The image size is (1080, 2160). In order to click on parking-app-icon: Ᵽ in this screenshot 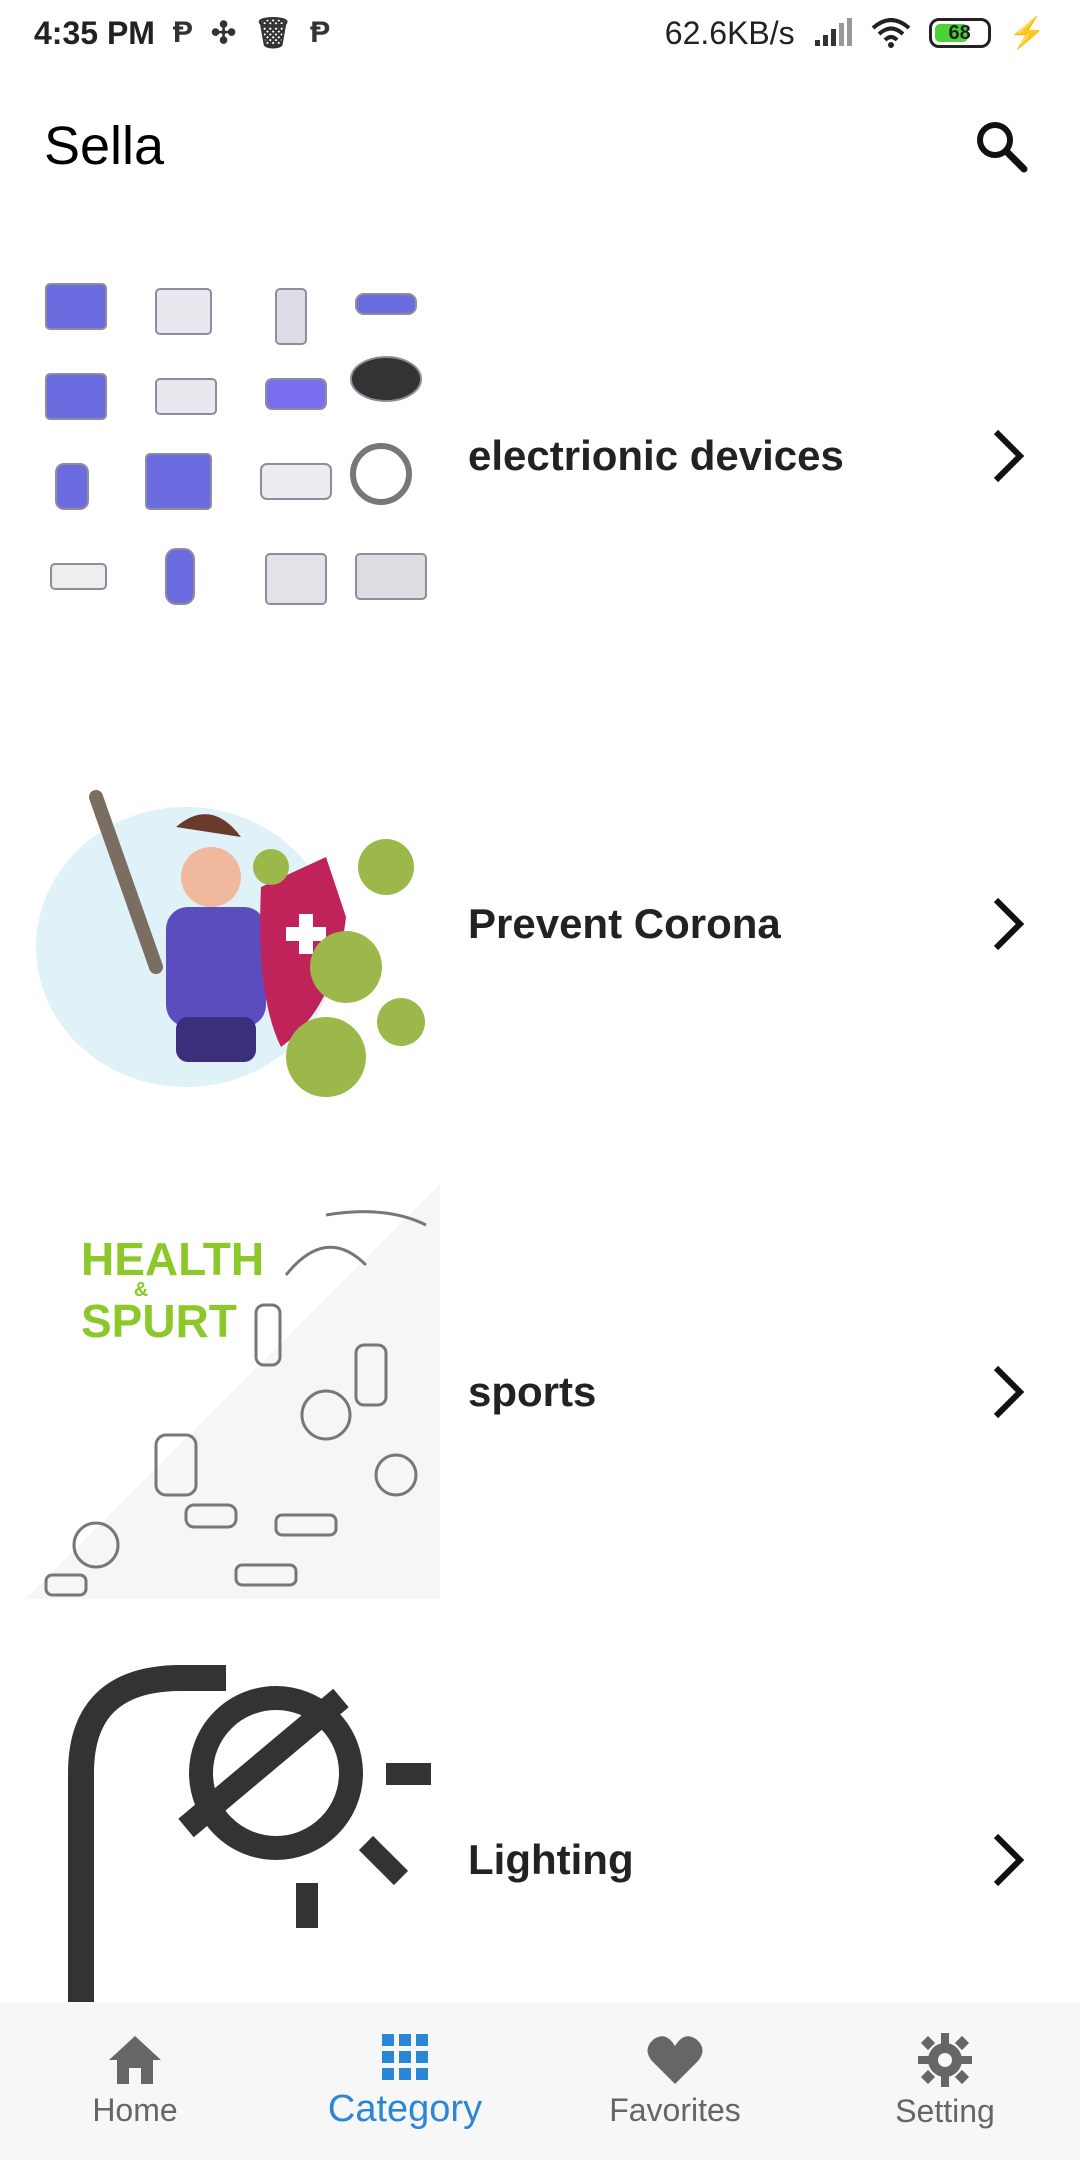, I will do `click(182, 32)`.